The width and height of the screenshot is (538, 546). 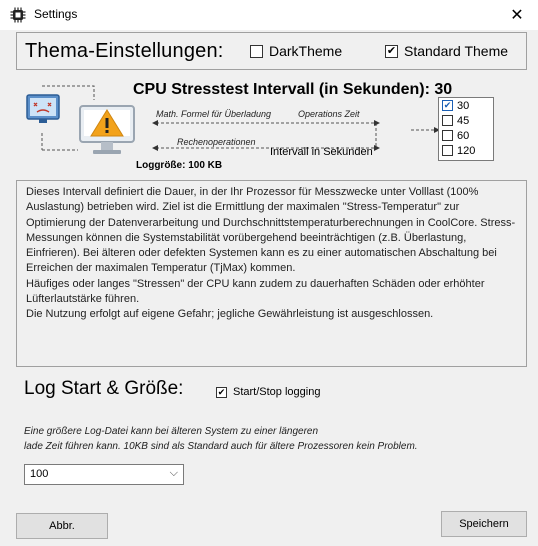 I want to click on standard-theme-box: ✔, so click(x=391, y=51).